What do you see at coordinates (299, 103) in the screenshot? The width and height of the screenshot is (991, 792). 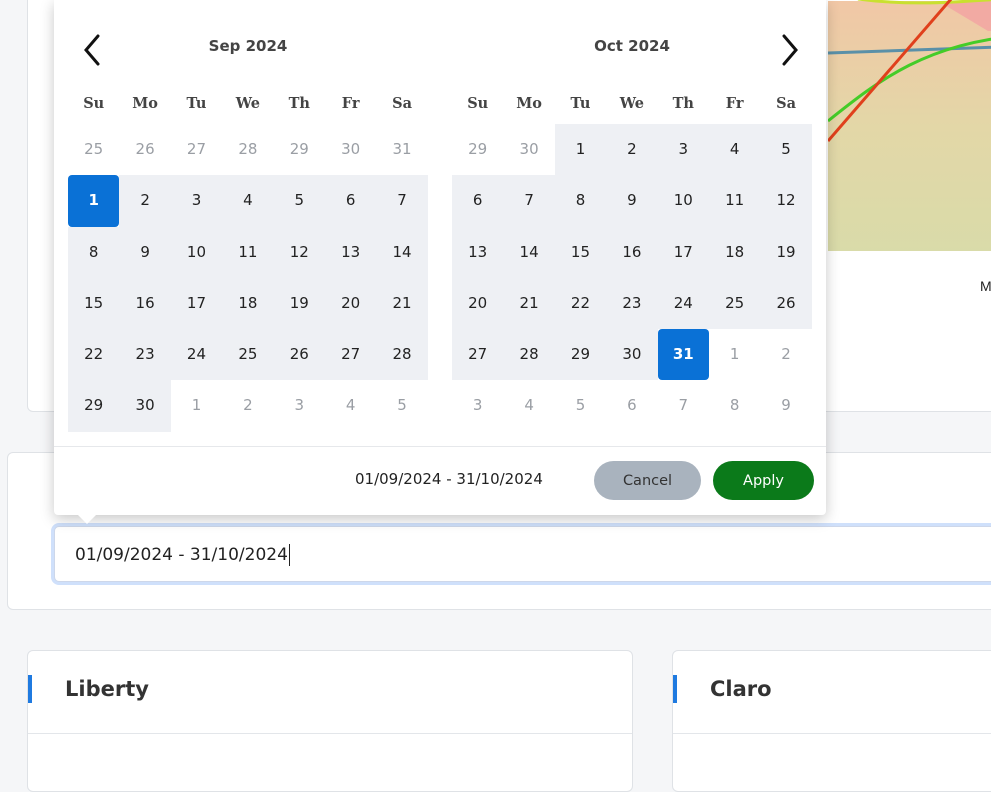 I see `weekday-label: Th` at bounding box center [299, 103].